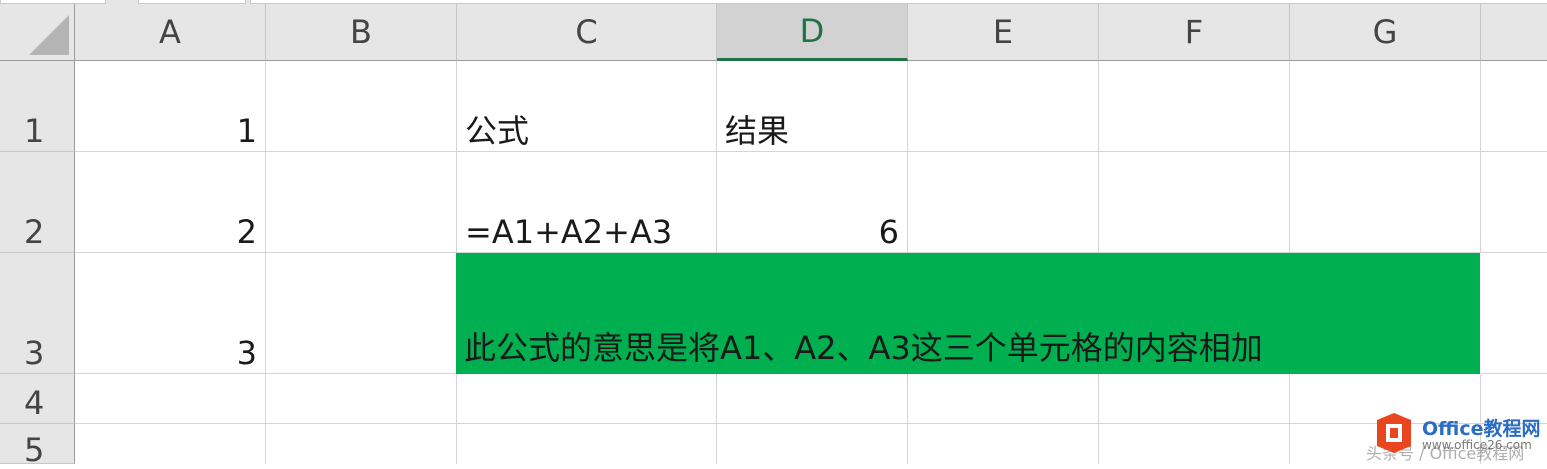  Describe the element at coordinates (37, 202) in the screenshot. I see `row-header-2: 2` at that location.